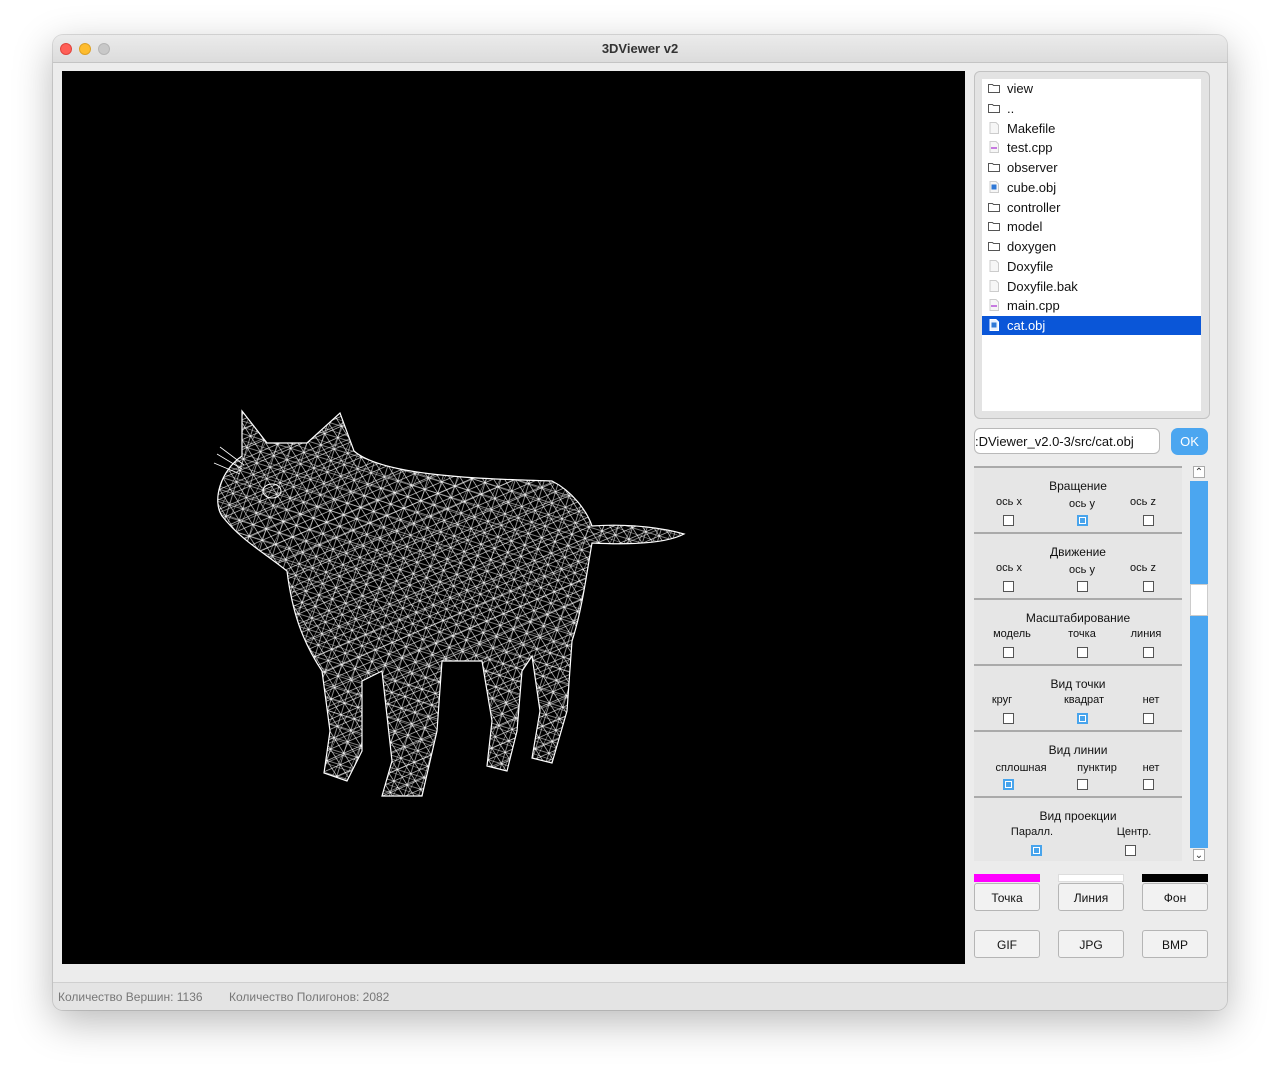 This screenshot has height=1080, width=1280. Describe the element at coordinates (994, 305) in the screenshot. I see `cpp-file-icon` at that location.